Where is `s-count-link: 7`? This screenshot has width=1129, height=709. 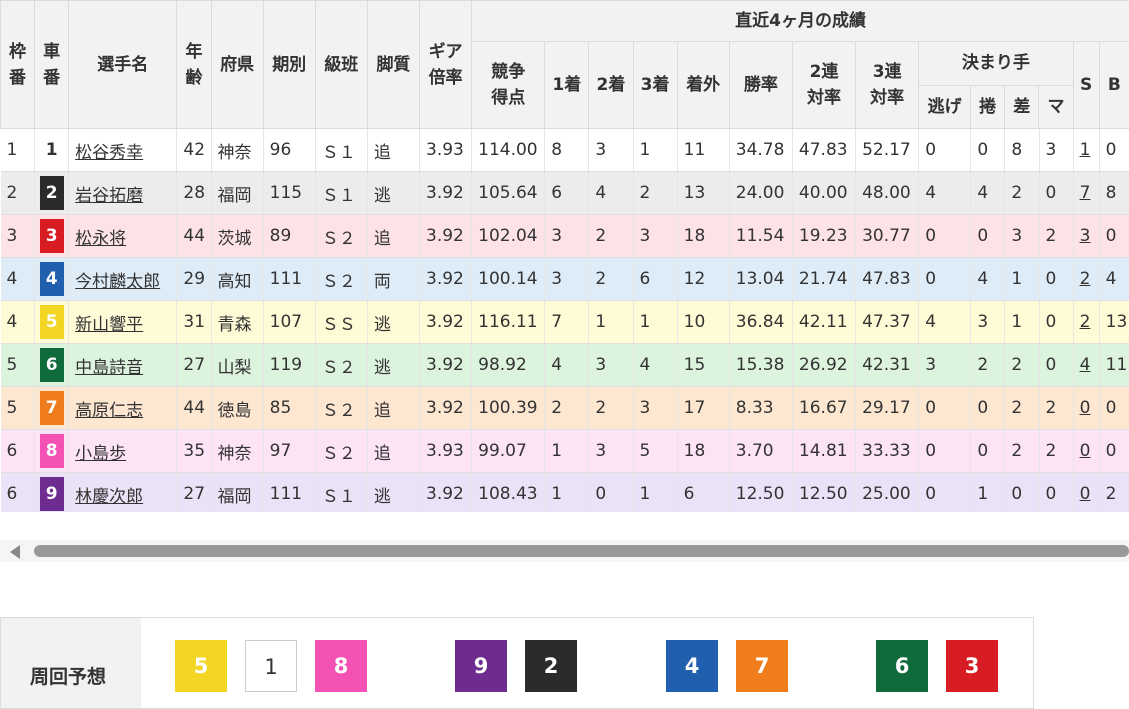 s-count-link: 7 is located at coordinates (1085, 193).